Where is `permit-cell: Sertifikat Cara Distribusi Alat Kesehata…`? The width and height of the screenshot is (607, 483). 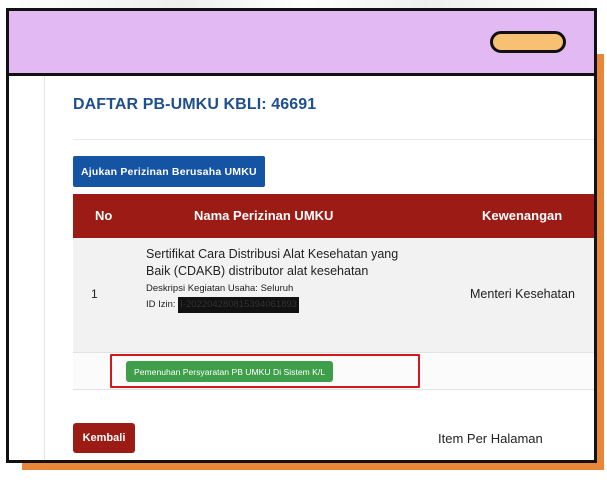 permit-cell: Sertifikat Cara Distribusi Alat Kesehata… is located at coordinates (276, 279).